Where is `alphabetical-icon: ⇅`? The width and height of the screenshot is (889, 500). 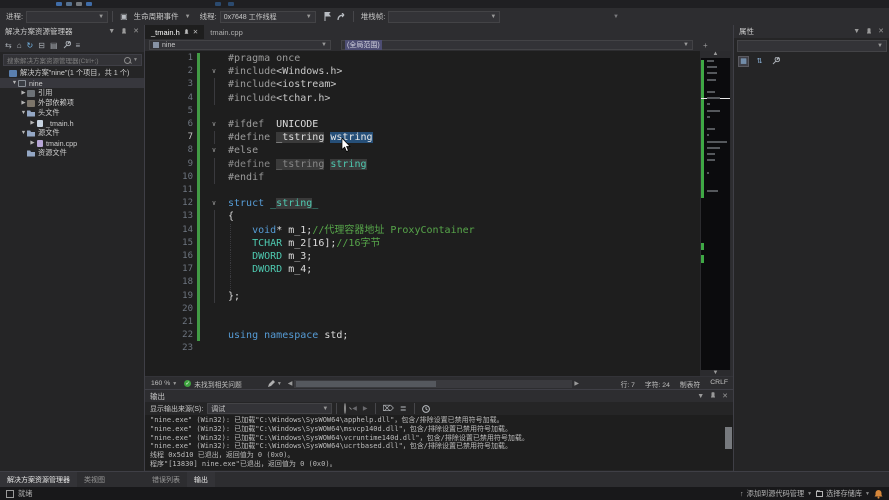 alphabetical-icon: ⇅ is located at coordinates (759, 61).